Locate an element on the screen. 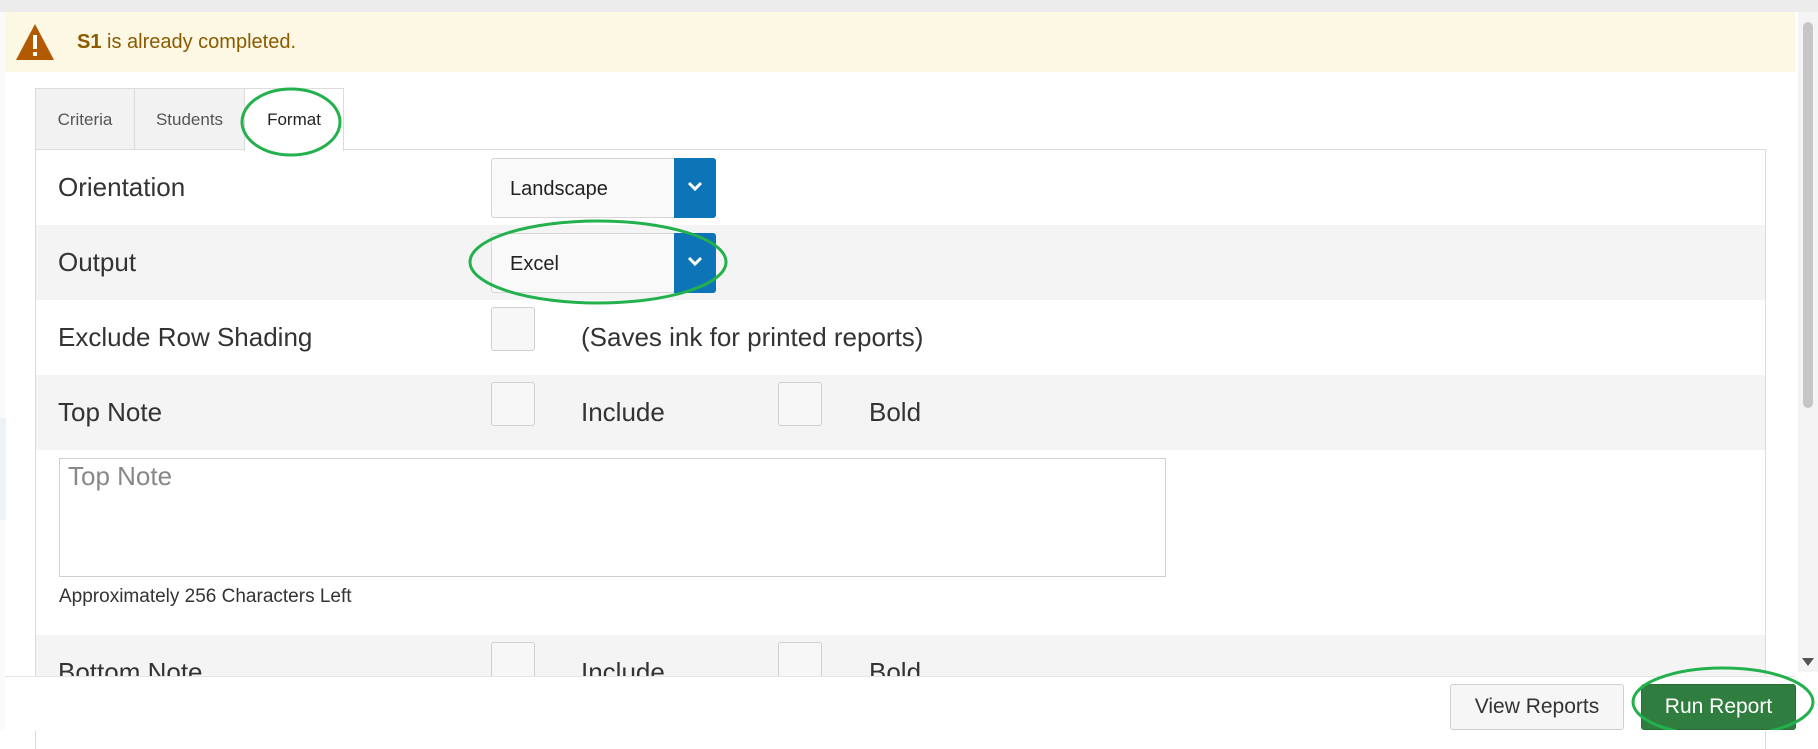 Image resolution: width=1818 pixels, height=749 pixels. alert-code: S1 is located at coordinates (89, 42).